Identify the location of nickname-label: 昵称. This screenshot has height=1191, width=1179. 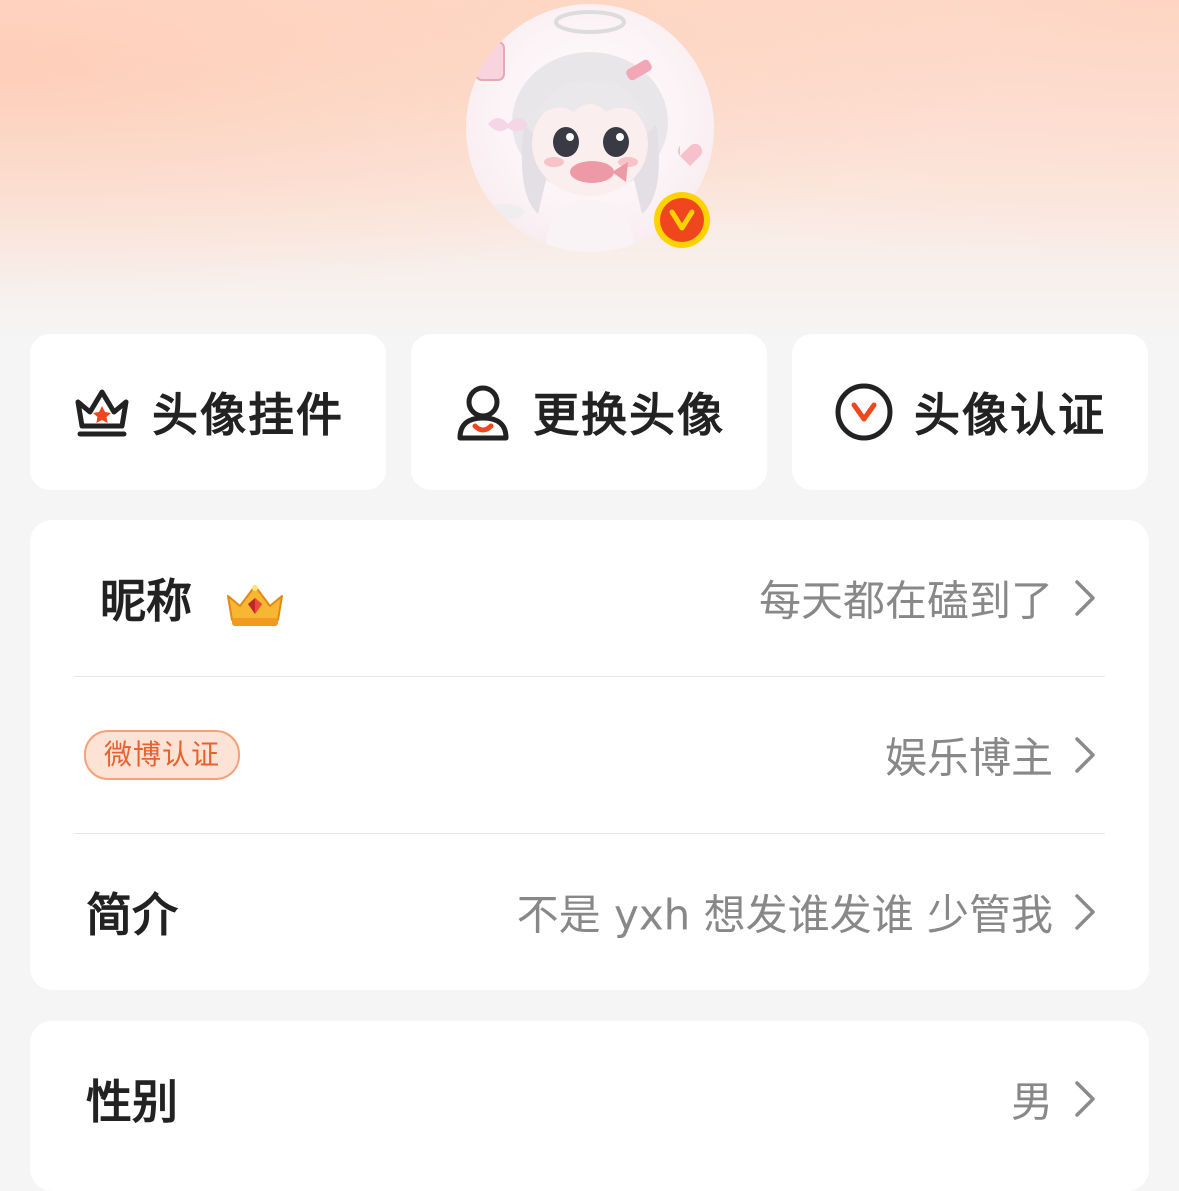
(146, 601).